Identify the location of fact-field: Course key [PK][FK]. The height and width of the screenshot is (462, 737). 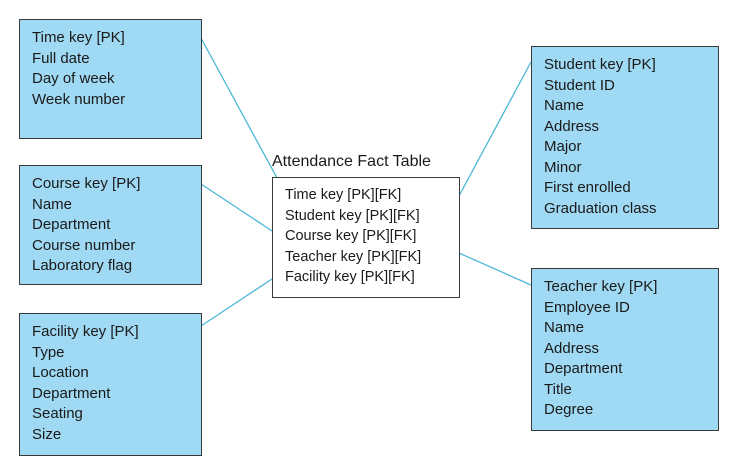
(351, 236).